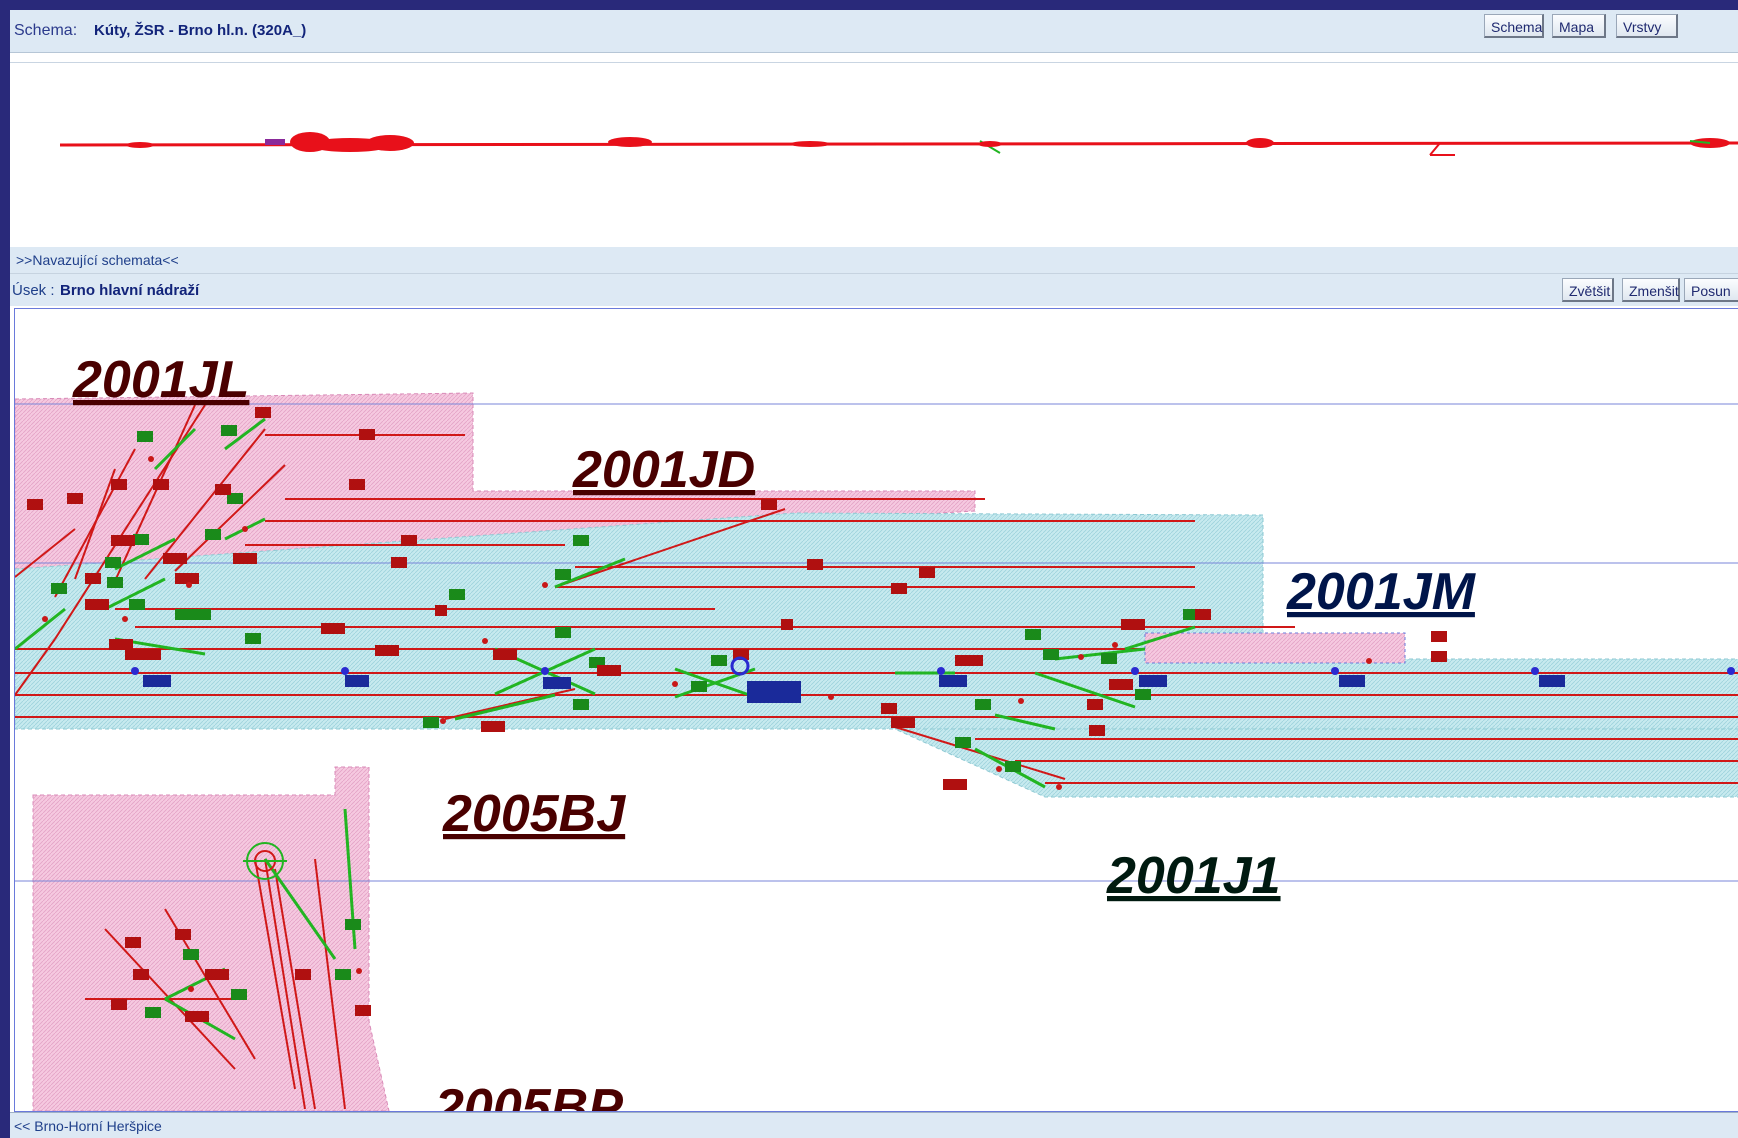  I want to click on zone-label-2001jl: 2001JL, so click(160, 380).